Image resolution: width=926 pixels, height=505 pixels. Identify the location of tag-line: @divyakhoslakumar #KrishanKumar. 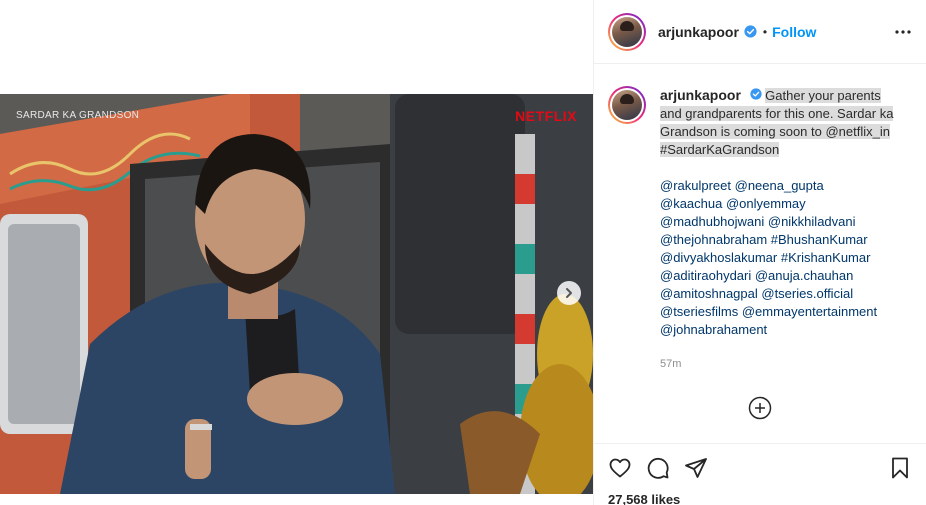
(780, 258).